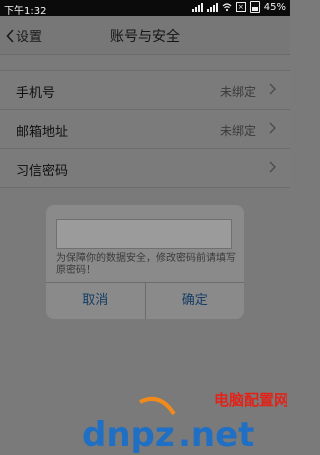  What do you see at coordinates (42, 132) in the screenshot?
I see `list-item-label: 邮箱地址` at bounding box center [42, 132].